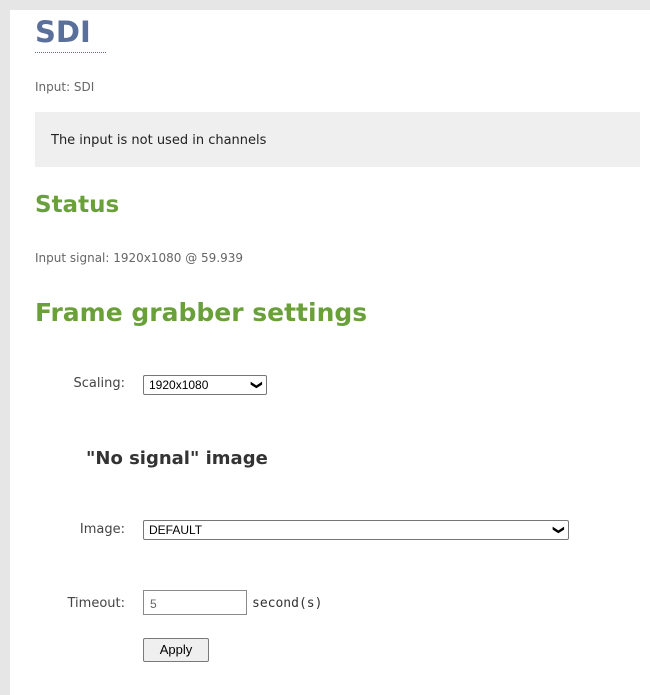 This screenshot has width=650, height=695. Describe the element at coordinates (176, 650) in the screenshot. I see `apply-button: Apply` at that location.